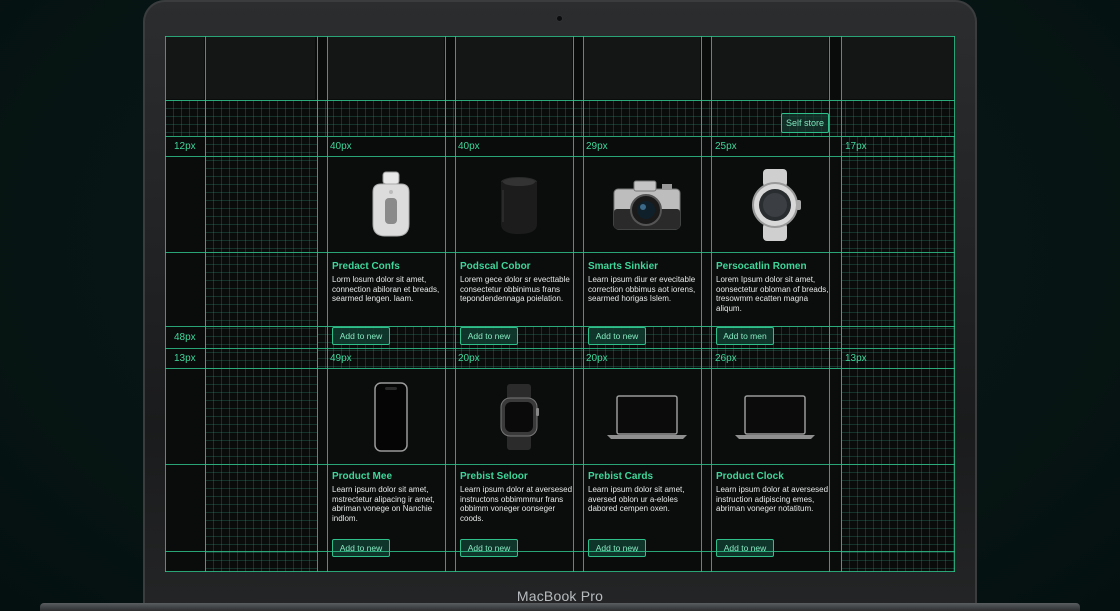 Image resolution: width=1120 pixels, height=611 pixels. Describe the element at coordinates (745, 336) in the screenshot. I see `add-to-cart-button: Add to men` at that location.